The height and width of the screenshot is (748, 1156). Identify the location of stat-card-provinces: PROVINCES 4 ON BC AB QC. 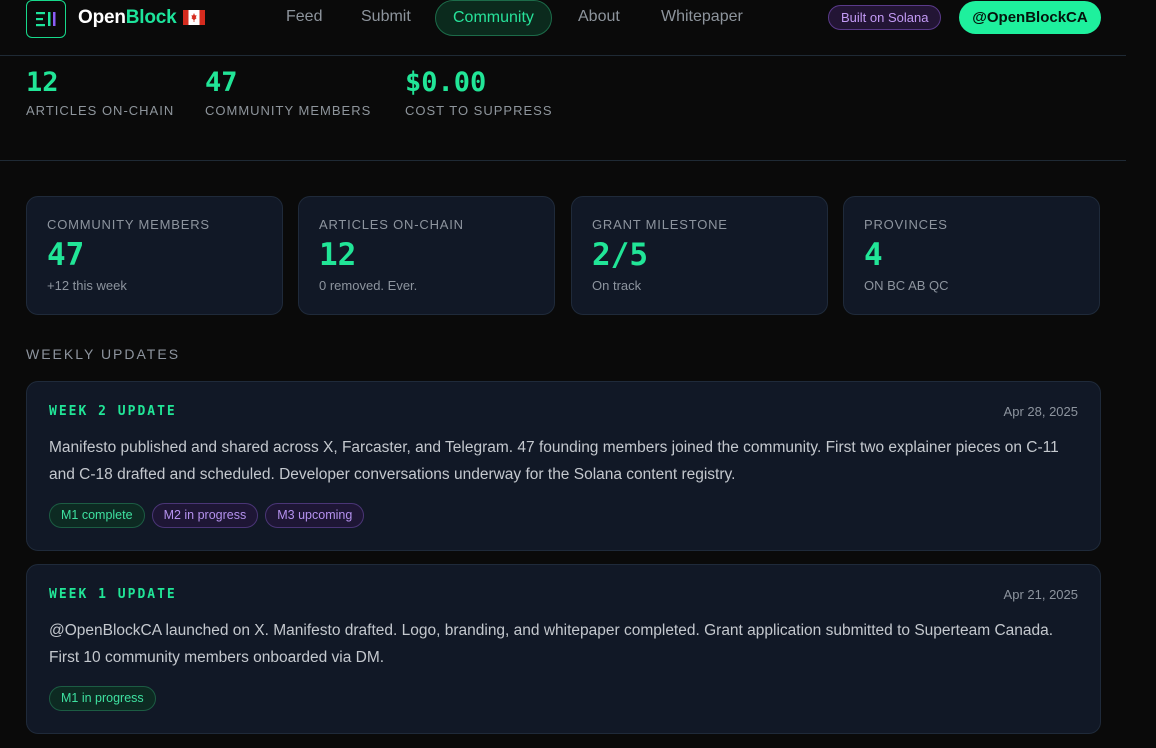
(971, 255).